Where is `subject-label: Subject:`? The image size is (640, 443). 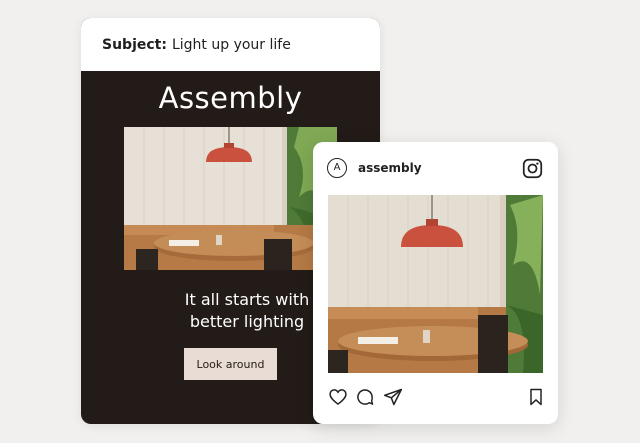 subject-label: Subject: is located at coordinates (134, 44).